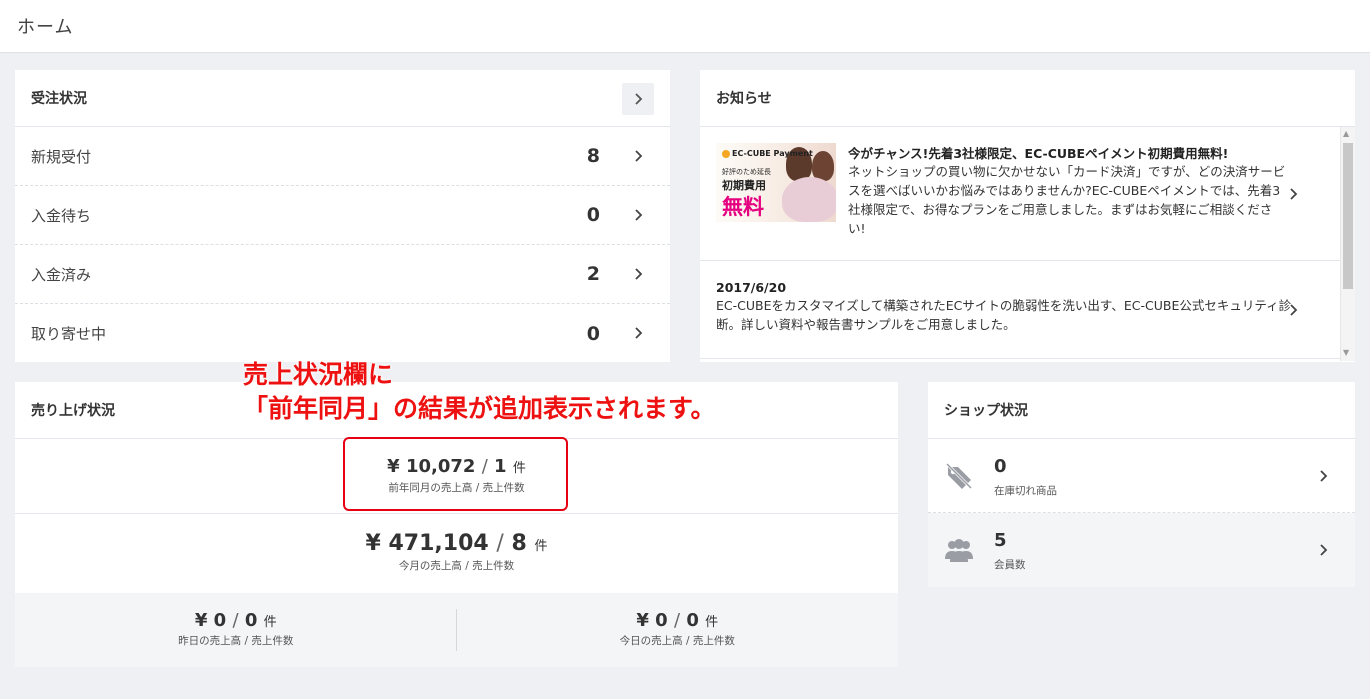  I want to click on tag-icon, so click(959, 476).